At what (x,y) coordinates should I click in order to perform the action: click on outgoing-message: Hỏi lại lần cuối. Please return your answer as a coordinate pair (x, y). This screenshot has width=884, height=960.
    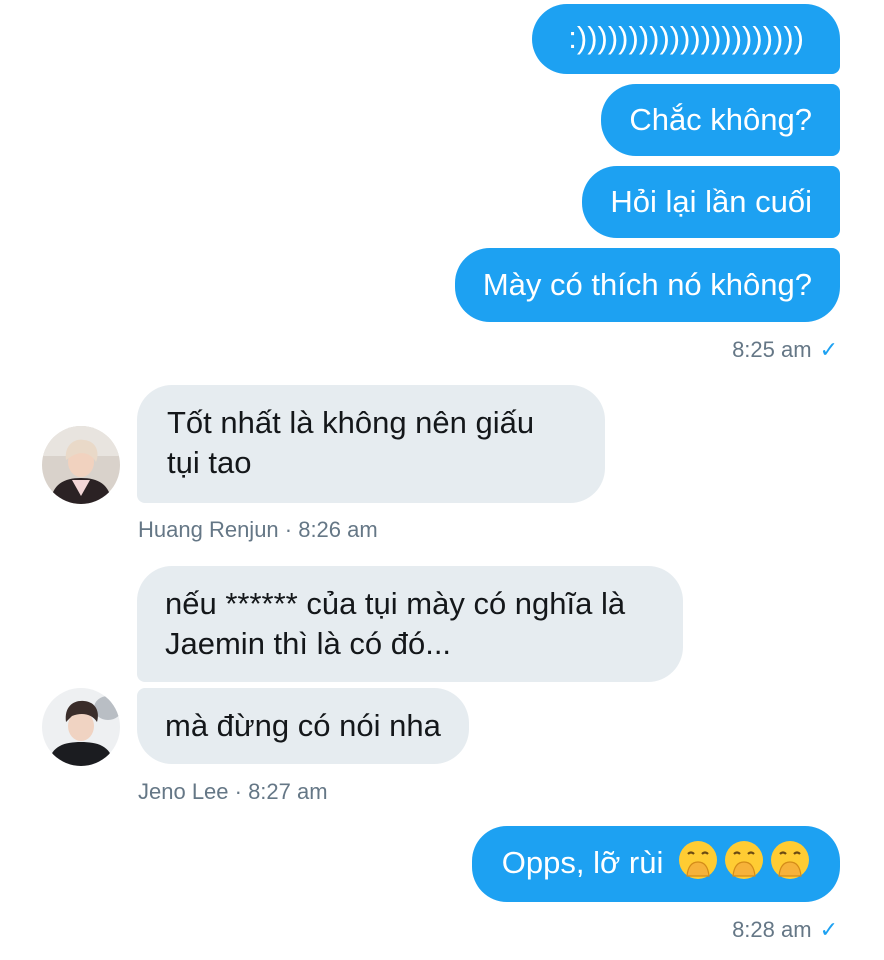
    Looking at the image, I should click on (711, 202).